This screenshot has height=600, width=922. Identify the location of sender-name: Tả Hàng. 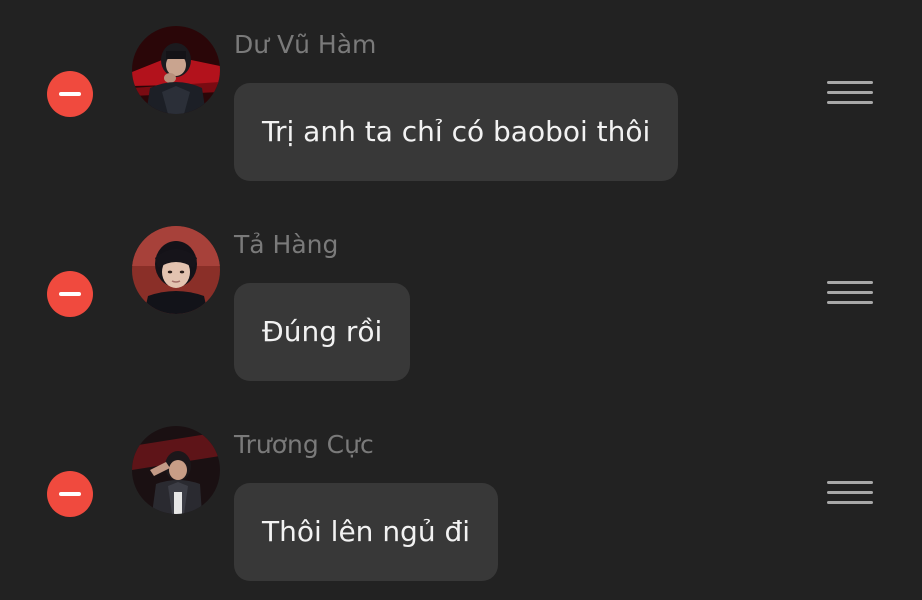
(286, 244).